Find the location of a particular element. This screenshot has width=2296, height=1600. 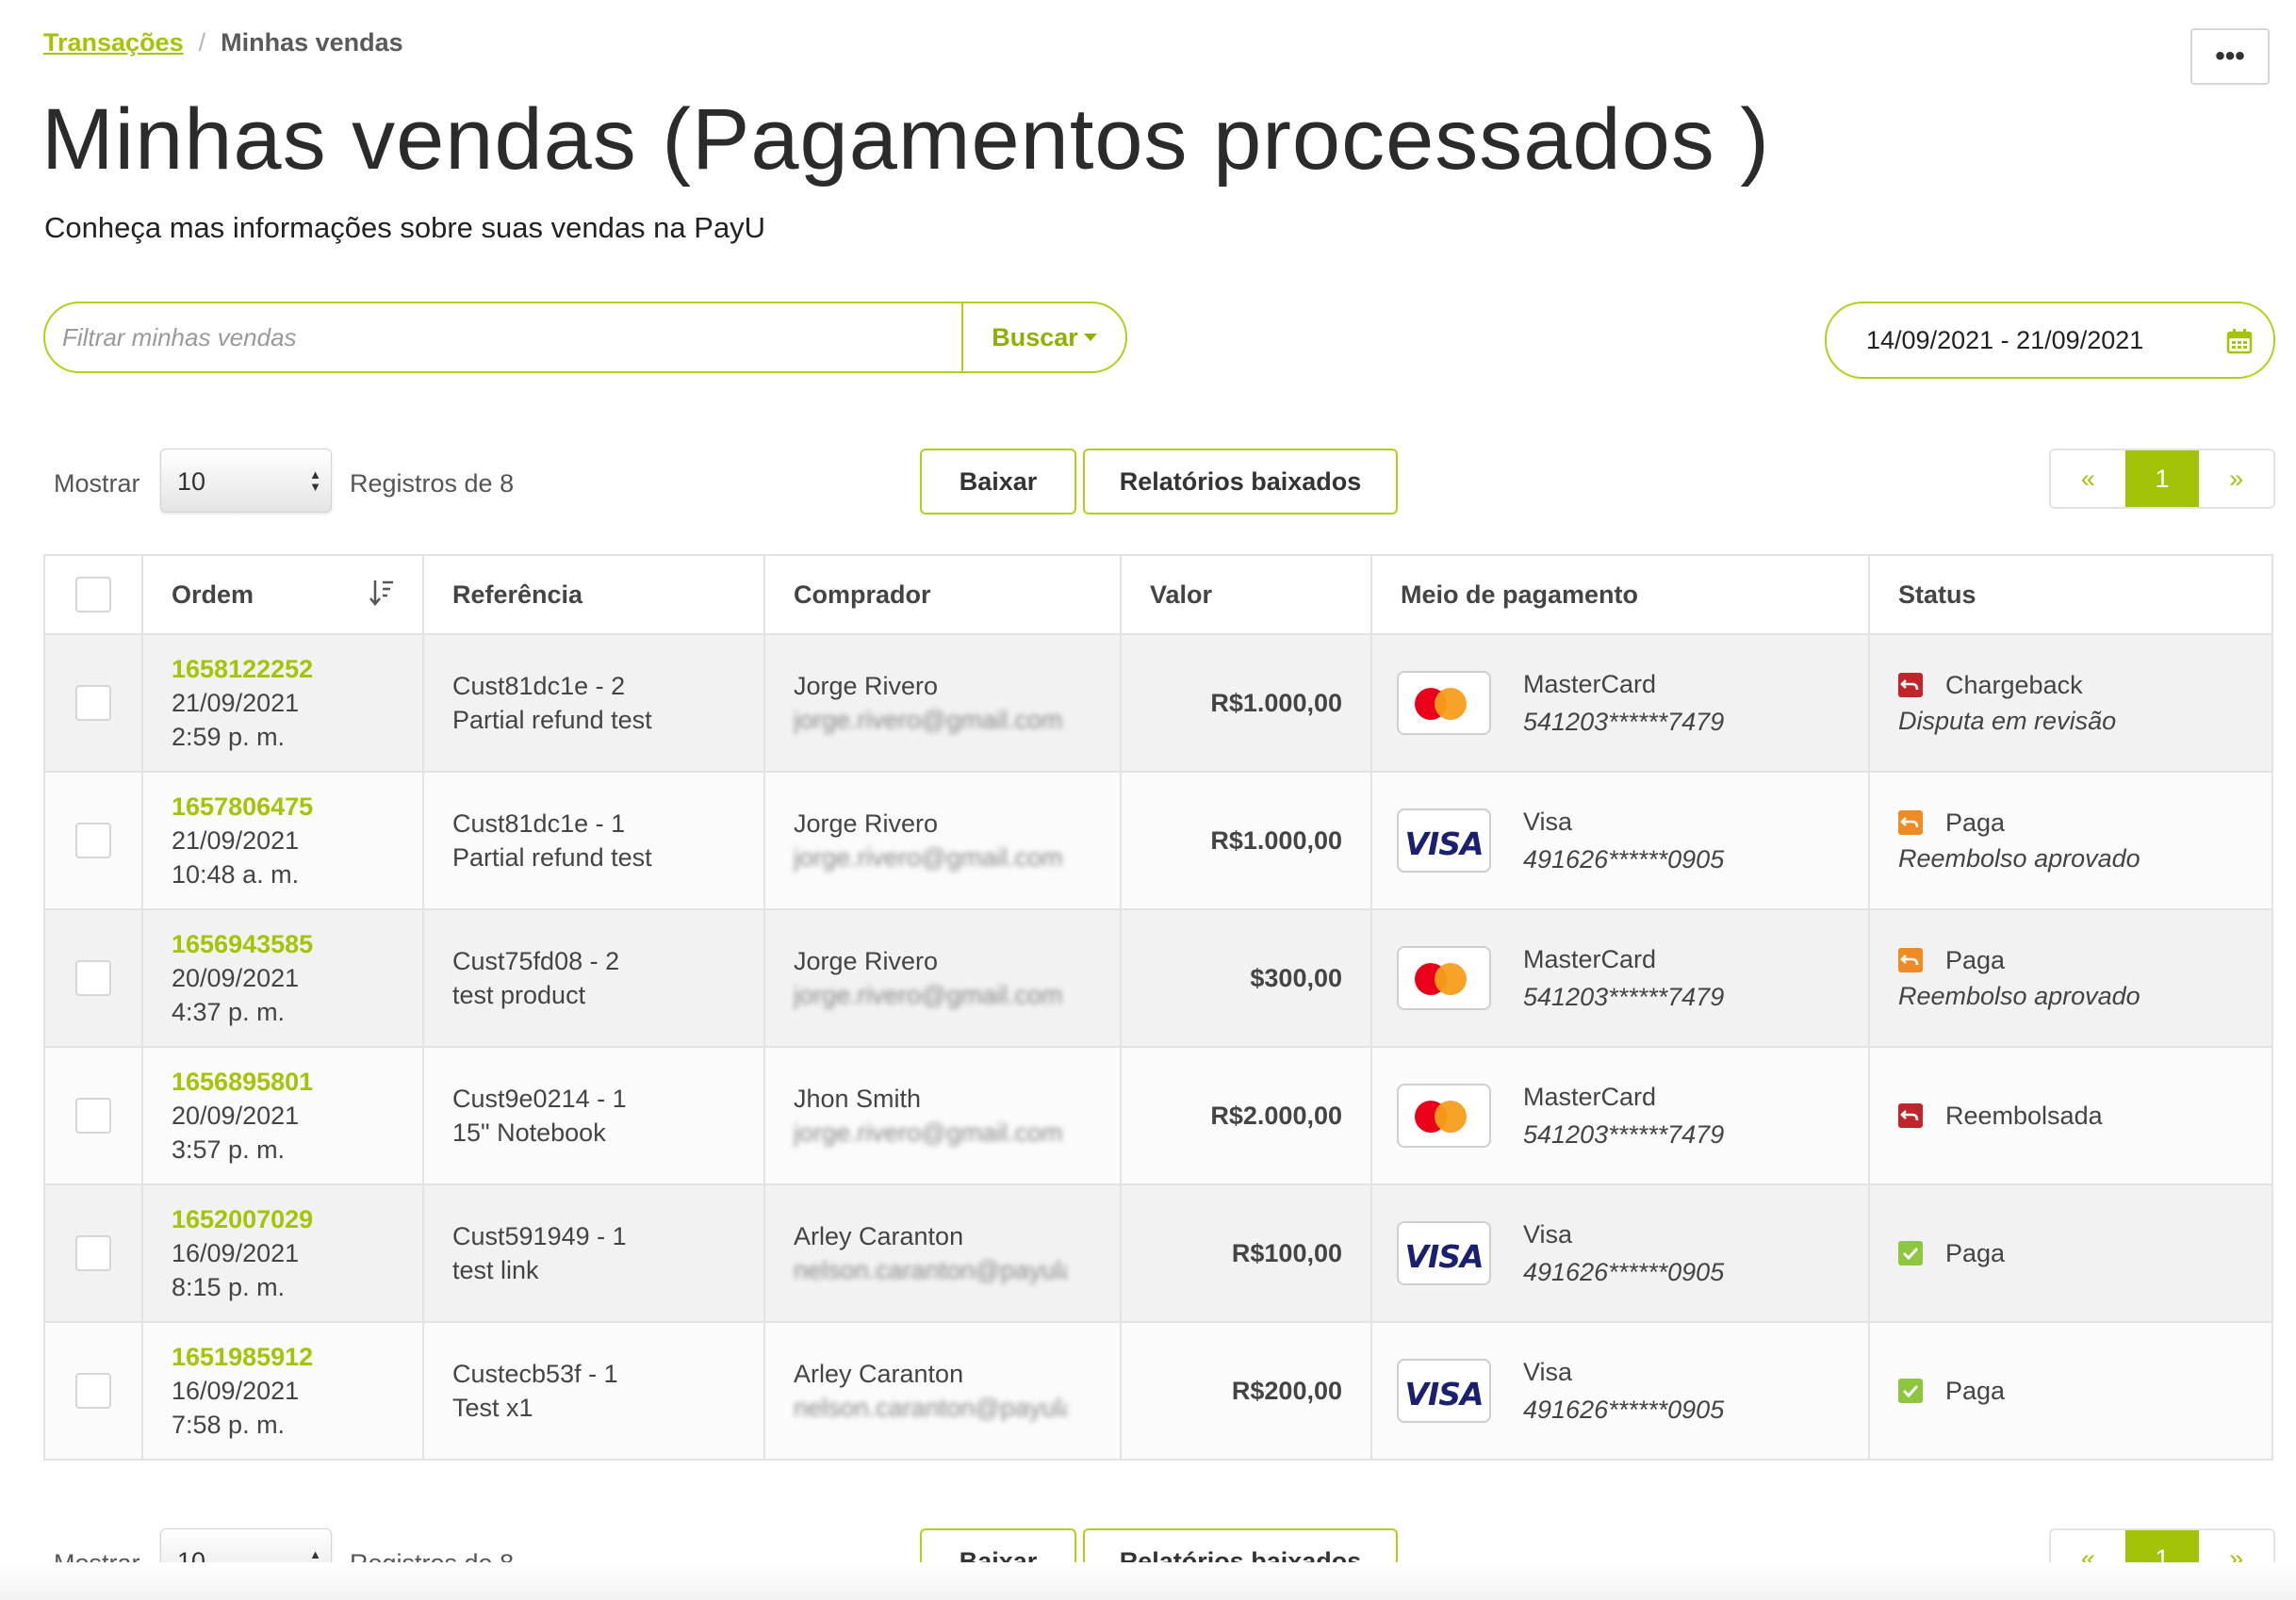

show-label: Mostrar is located at coordinates (97, 483).